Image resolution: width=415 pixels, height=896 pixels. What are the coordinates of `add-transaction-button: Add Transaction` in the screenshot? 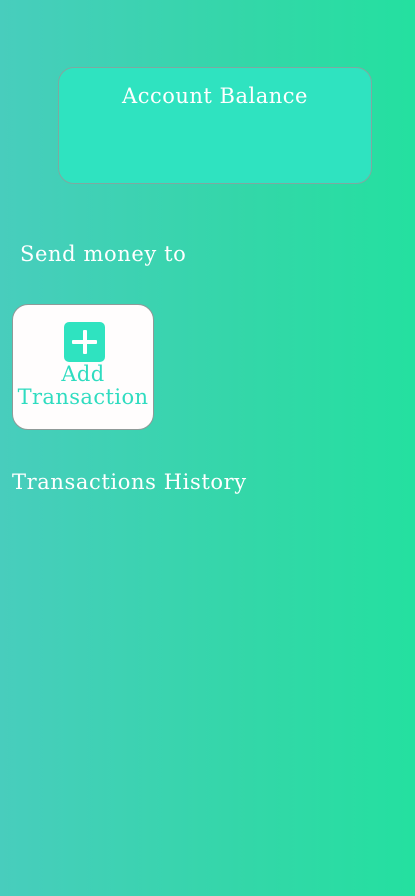 It's located at (83, 367).